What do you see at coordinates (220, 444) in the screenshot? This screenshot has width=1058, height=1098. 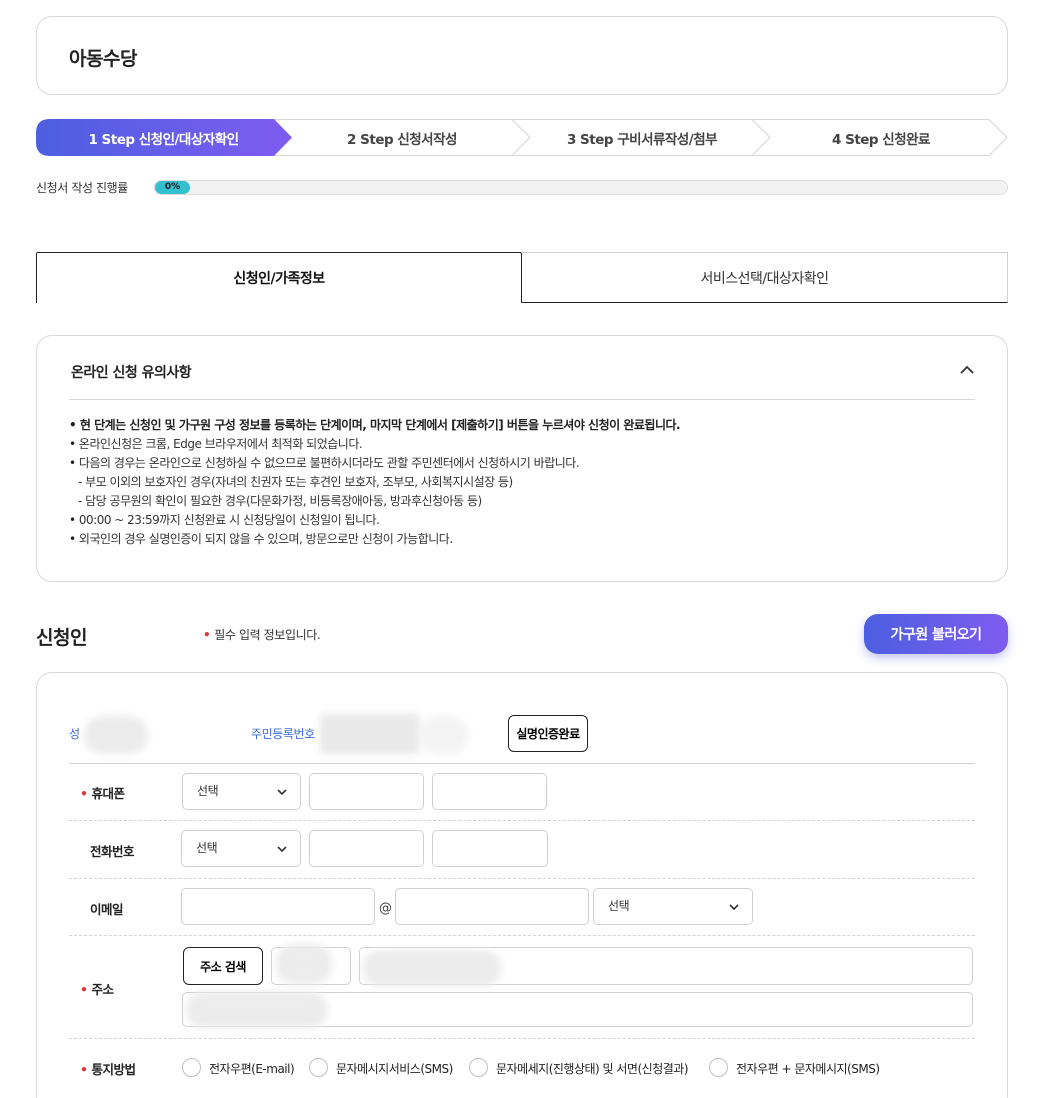 I see `notice-item-text: 온라인신청은 크롬, Edge 브라우저에서 최적화 되었습니다.` at bounding box center [220, 444].